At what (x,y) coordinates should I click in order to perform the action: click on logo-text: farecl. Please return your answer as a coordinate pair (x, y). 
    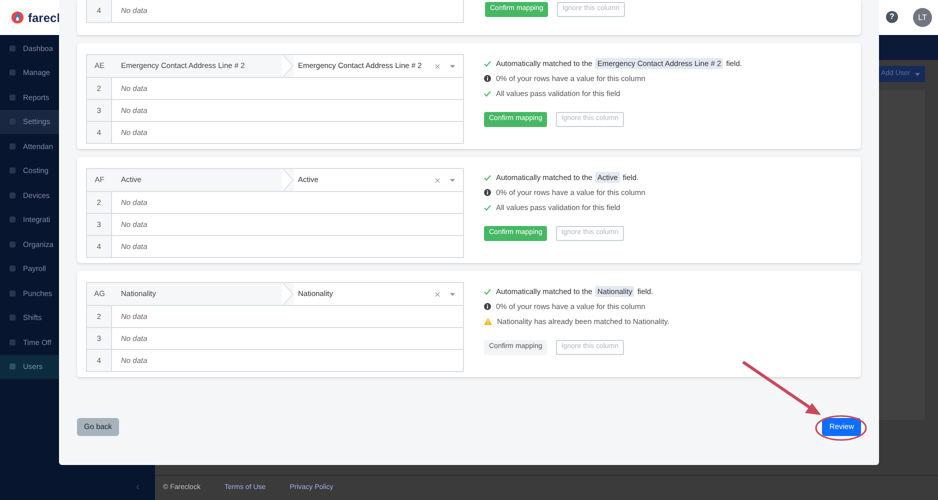
    Looking at the image, I should click on (44, 18).